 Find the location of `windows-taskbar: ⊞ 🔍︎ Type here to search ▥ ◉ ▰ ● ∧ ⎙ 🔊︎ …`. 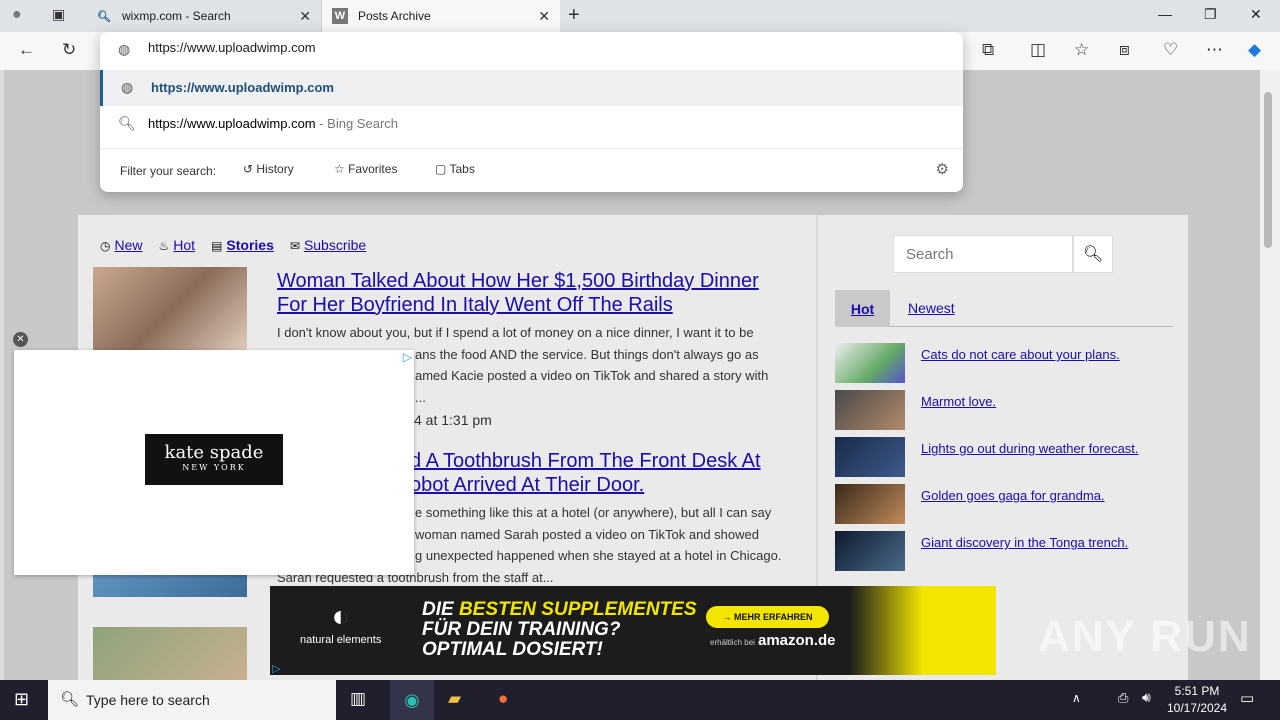

windows-taskbar: ⊞ 🔍︎ Type here to search ▥ ◉ ▰ ● ∧ ⎙ 🔊︎ … is located at coordinates (640, 700).